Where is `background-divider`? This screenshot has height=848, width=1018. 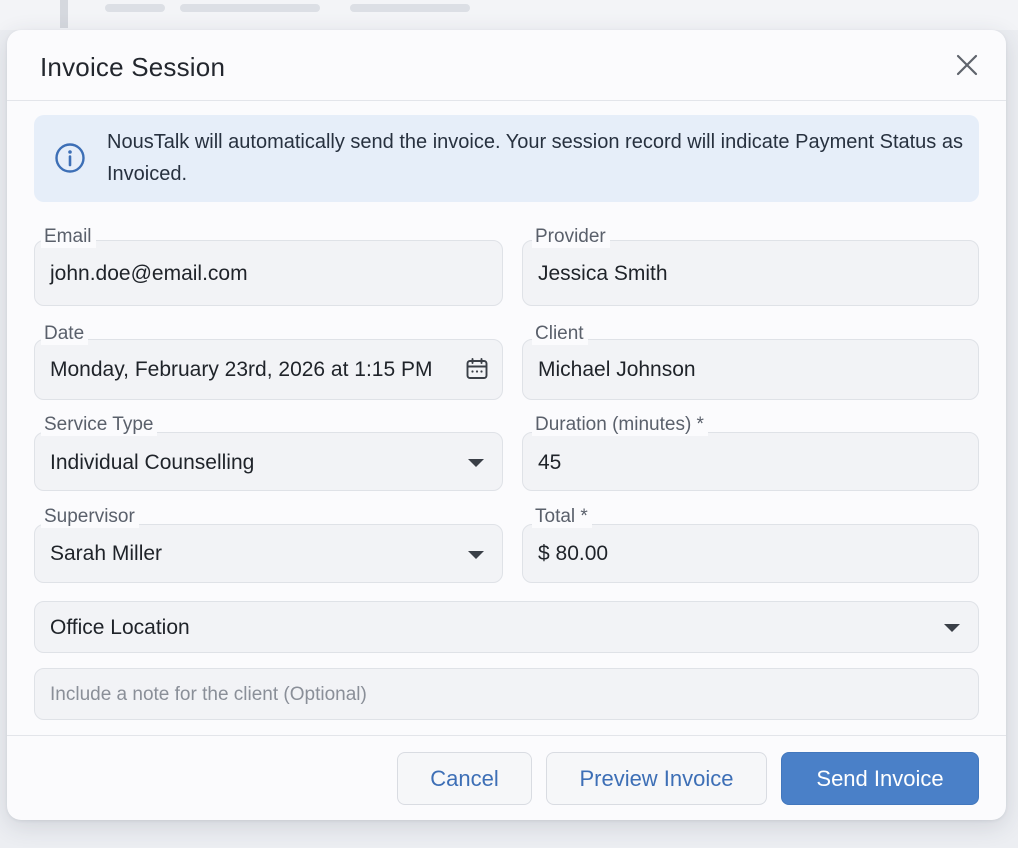 background-divider is located at coordinates (64, 14).